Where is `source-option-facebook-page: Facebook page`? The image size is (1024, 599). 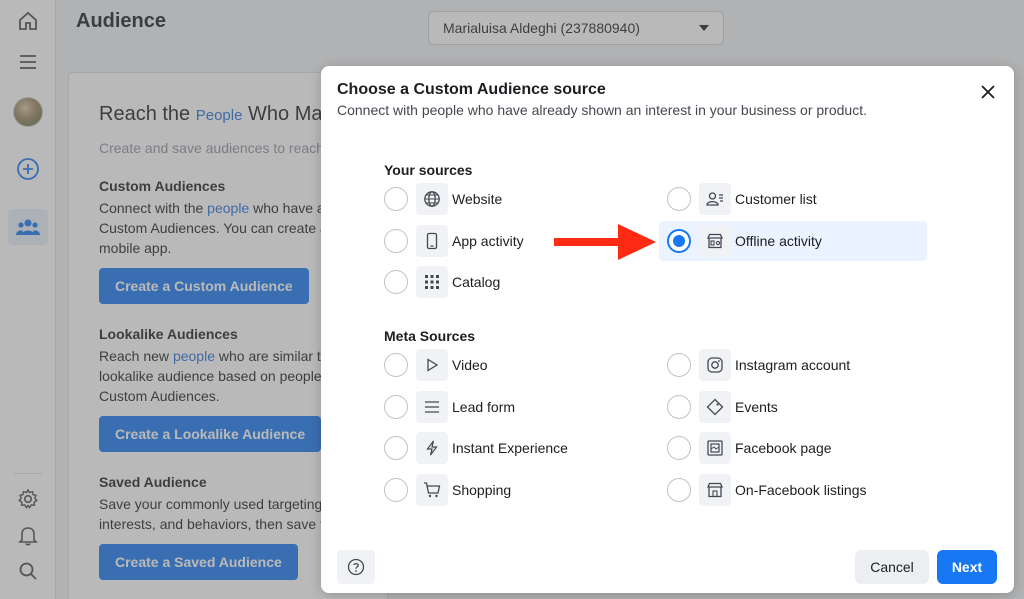
source-option-facebook-page: Facebook page is located at coordinates (802, 448).